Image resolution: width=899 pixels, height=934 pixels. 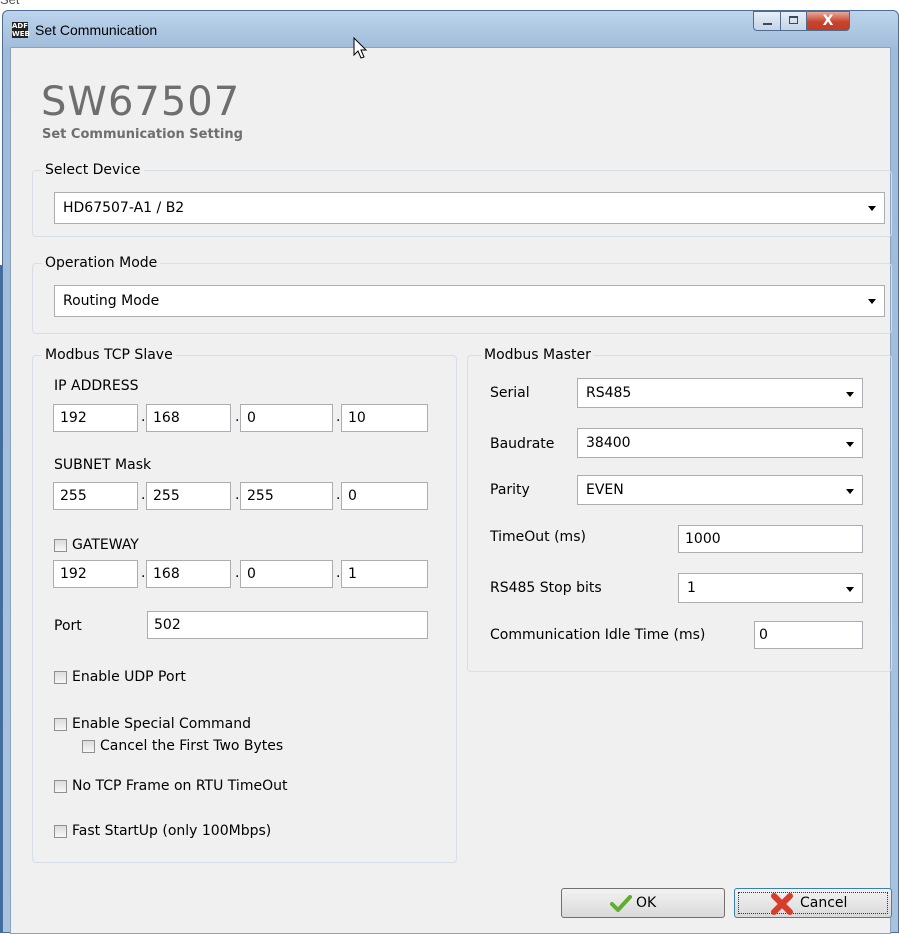 I want to click on baudrate-label: Baudrate, so click(x=522, y=444).